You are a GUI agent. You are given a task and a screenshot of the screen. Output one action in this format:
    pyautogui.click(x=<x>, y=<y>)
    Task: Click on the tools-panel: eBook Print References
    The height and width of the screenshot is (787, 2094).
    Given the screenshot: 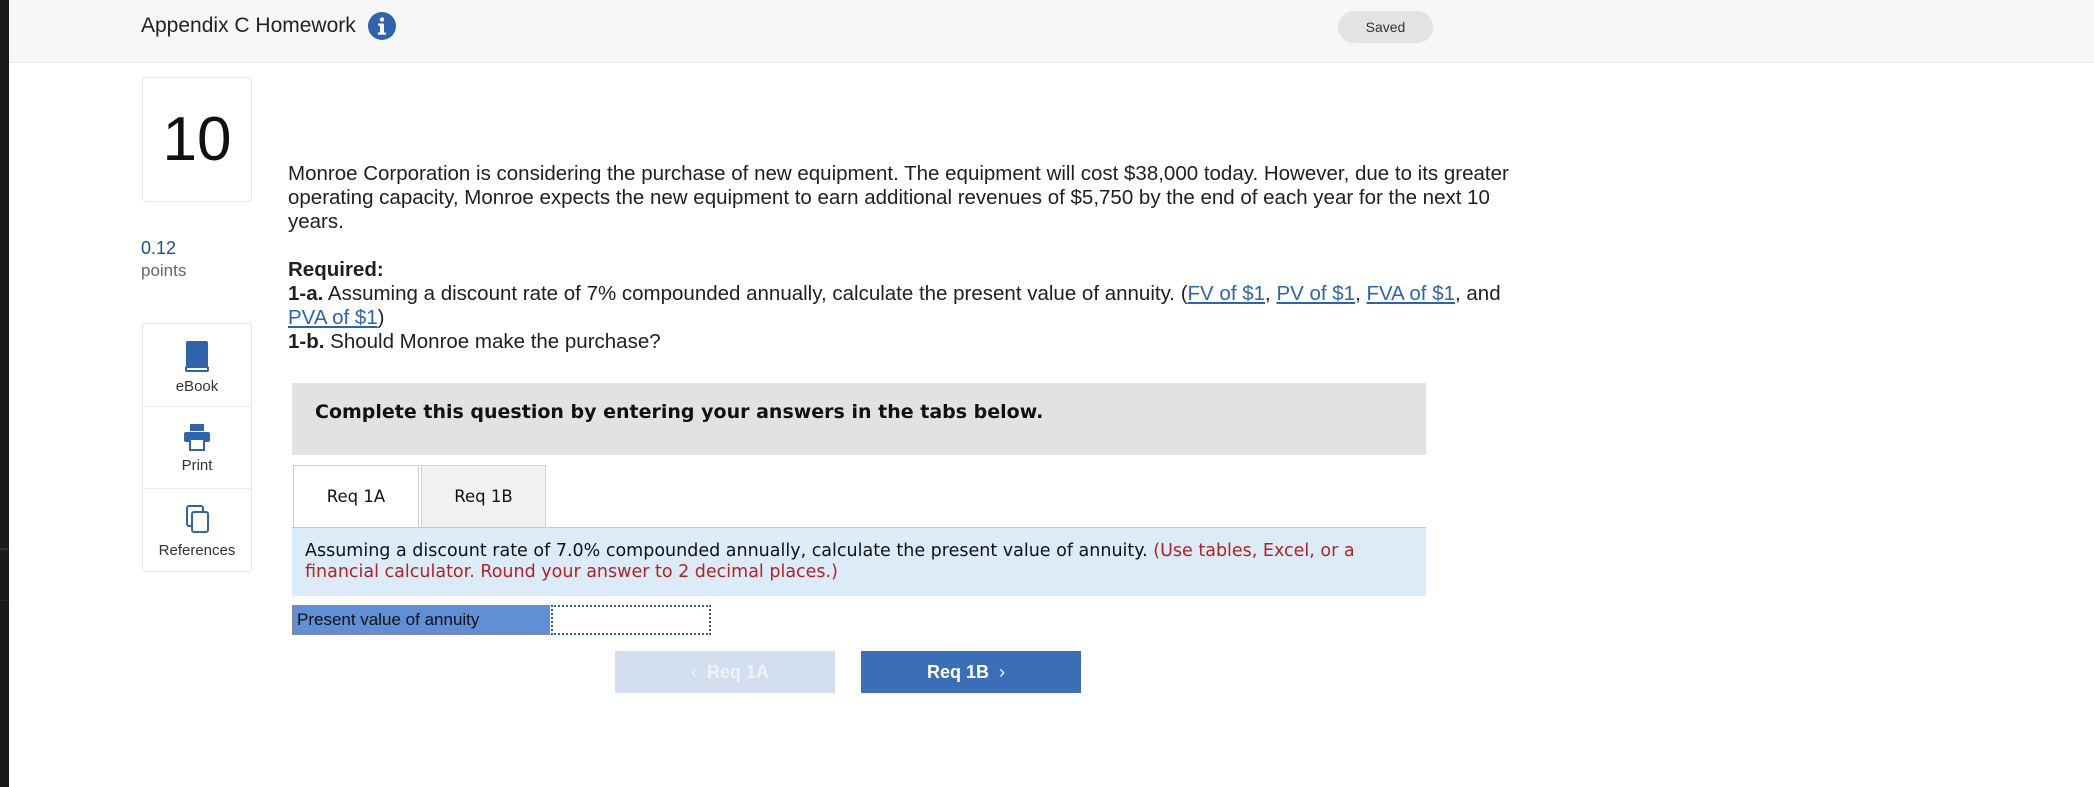 What is the action you would take?
    pyautogui.click(x=197, y=447)
    